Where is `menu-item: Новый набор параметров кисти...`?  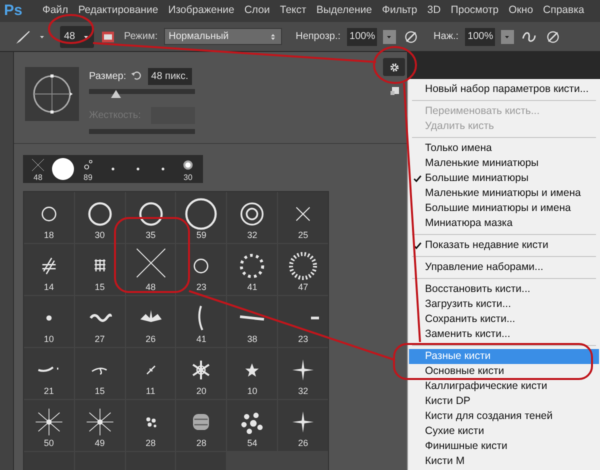
menu-item: Новый набор параметров кисти... is located at coordinates (504, 89).